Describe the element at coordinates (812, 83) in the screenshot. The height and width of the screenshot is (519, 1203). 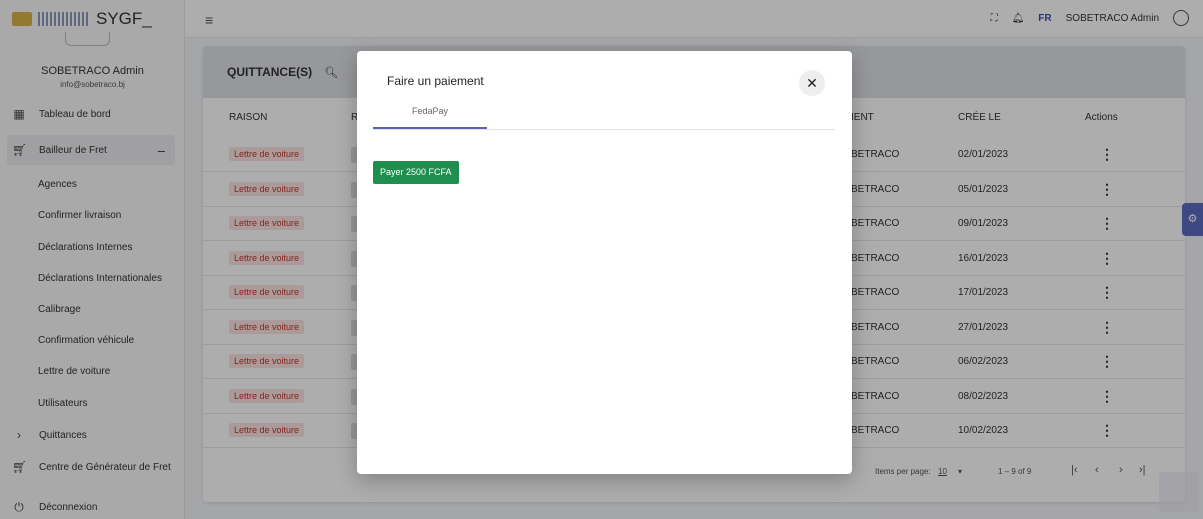
I see `close-icon: ✕` at that location.